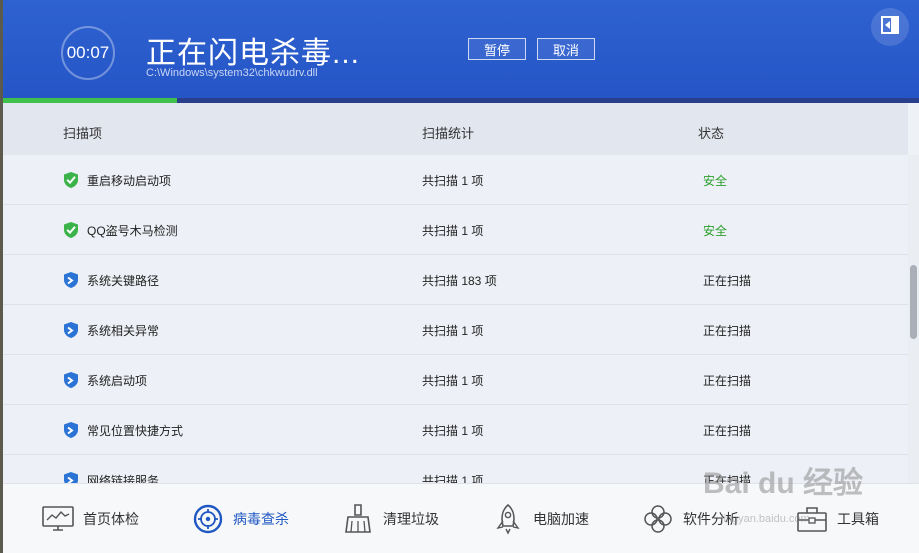 The height and width of the screenshot is (553, 919). What do you see at coordinates (88, 53) in the screenshot?
I see `scan-timer: 00:07` at bounding box center [88, 53].